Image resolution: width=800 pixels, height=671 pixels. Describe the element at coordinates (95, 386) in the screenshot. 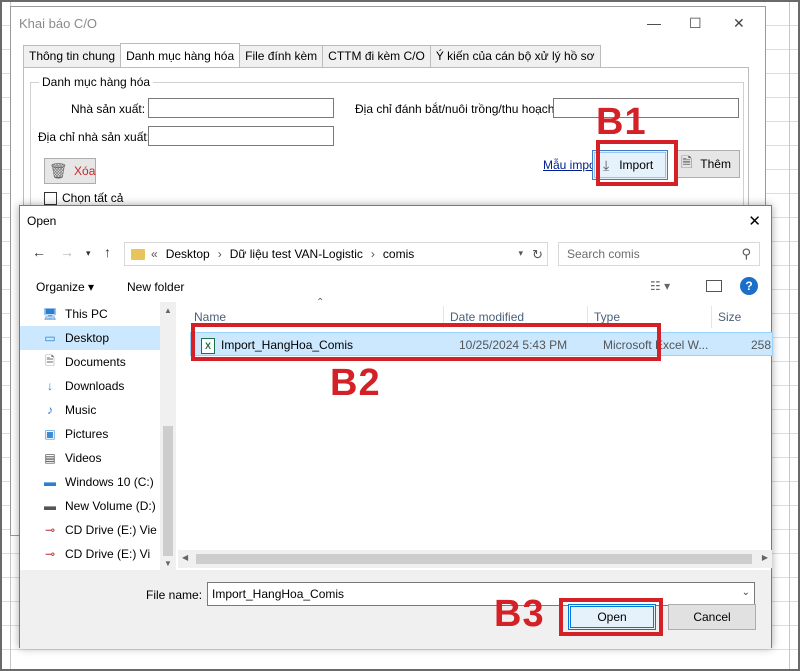

I see `nav-label: Downloads` at that location.